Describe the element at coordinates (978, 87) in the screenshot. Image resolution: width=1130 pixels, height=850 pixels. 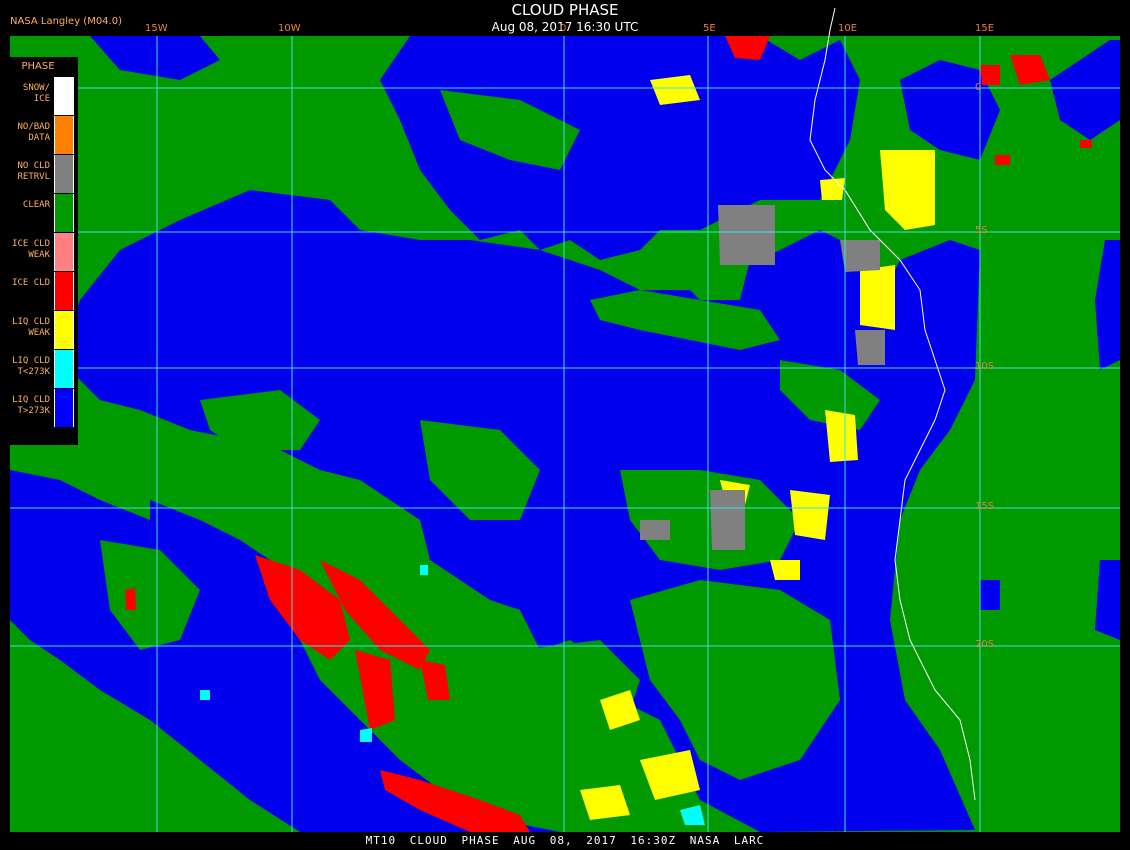
I see `lat-label: 0` at that location.